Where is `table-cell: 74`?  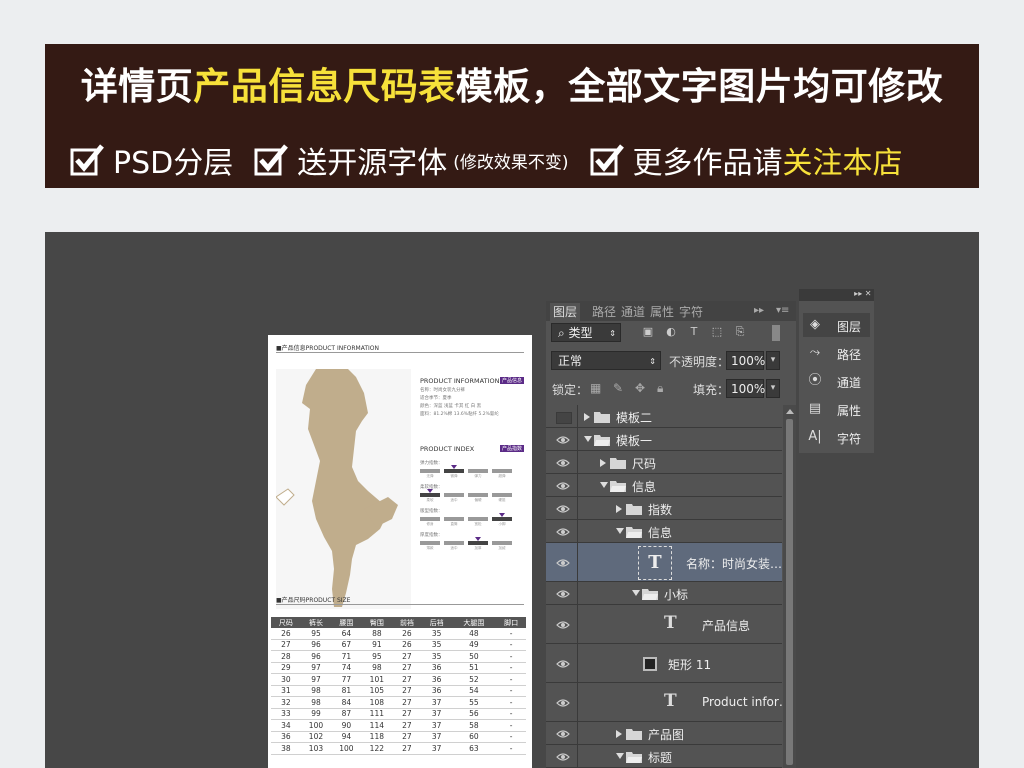 table-cell: 74 is located at coordinates (346, 668).